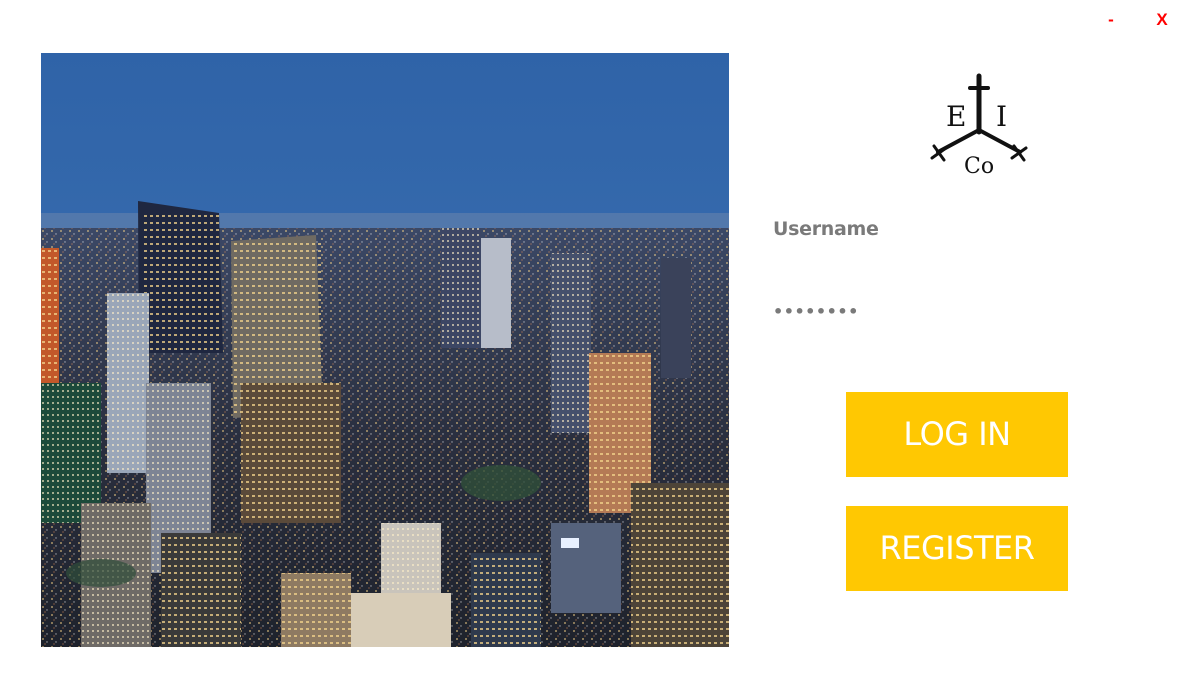  Describe the element at coordinates (957, 548) in the screenshot. I see `register-button: REGISTER` at that location.